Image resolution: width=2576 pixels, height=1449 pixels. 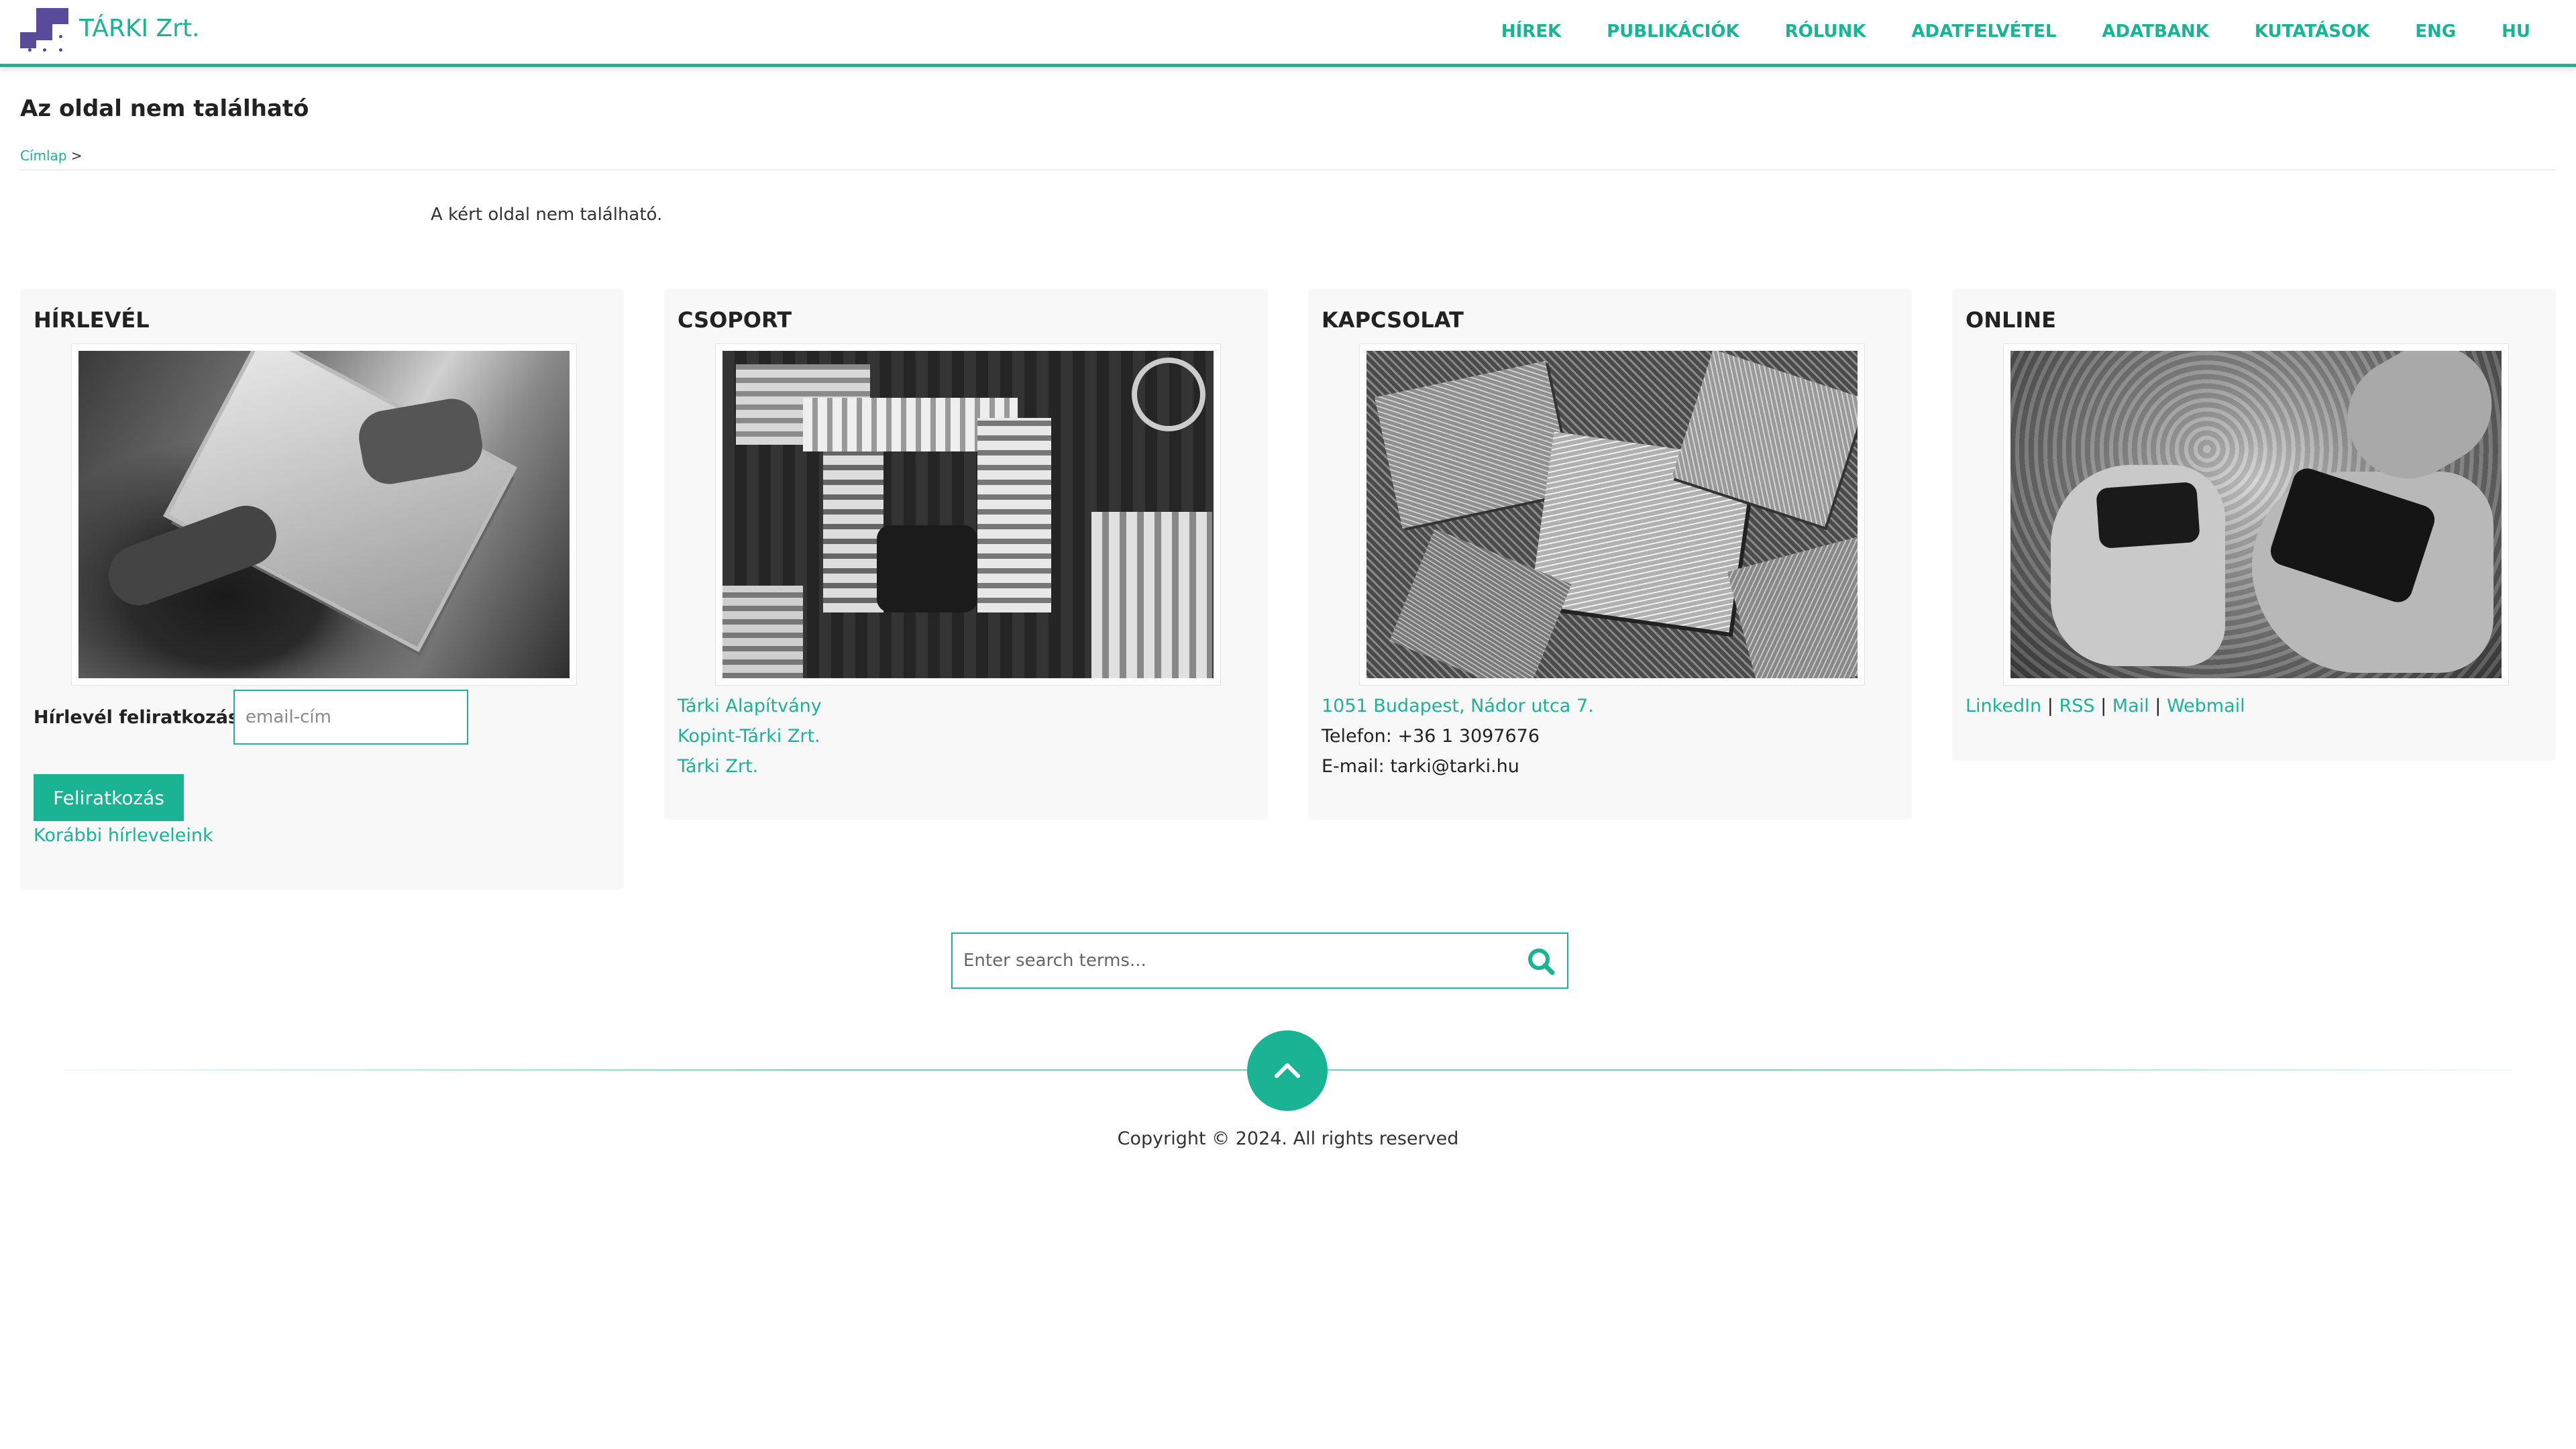 I want to click on rss-link: RSS, so click(x=2076, y=706).